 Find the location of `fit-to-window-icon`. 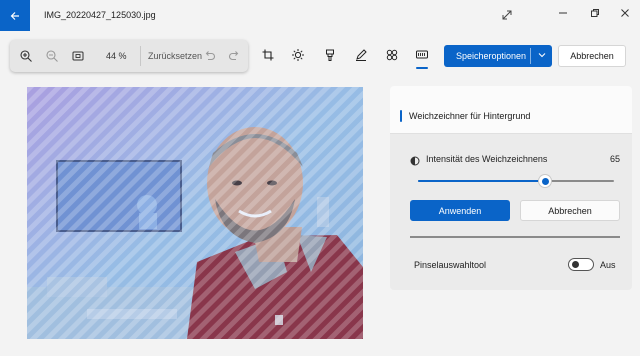

fit-to-window-icon is located at coordinates (78, 56).